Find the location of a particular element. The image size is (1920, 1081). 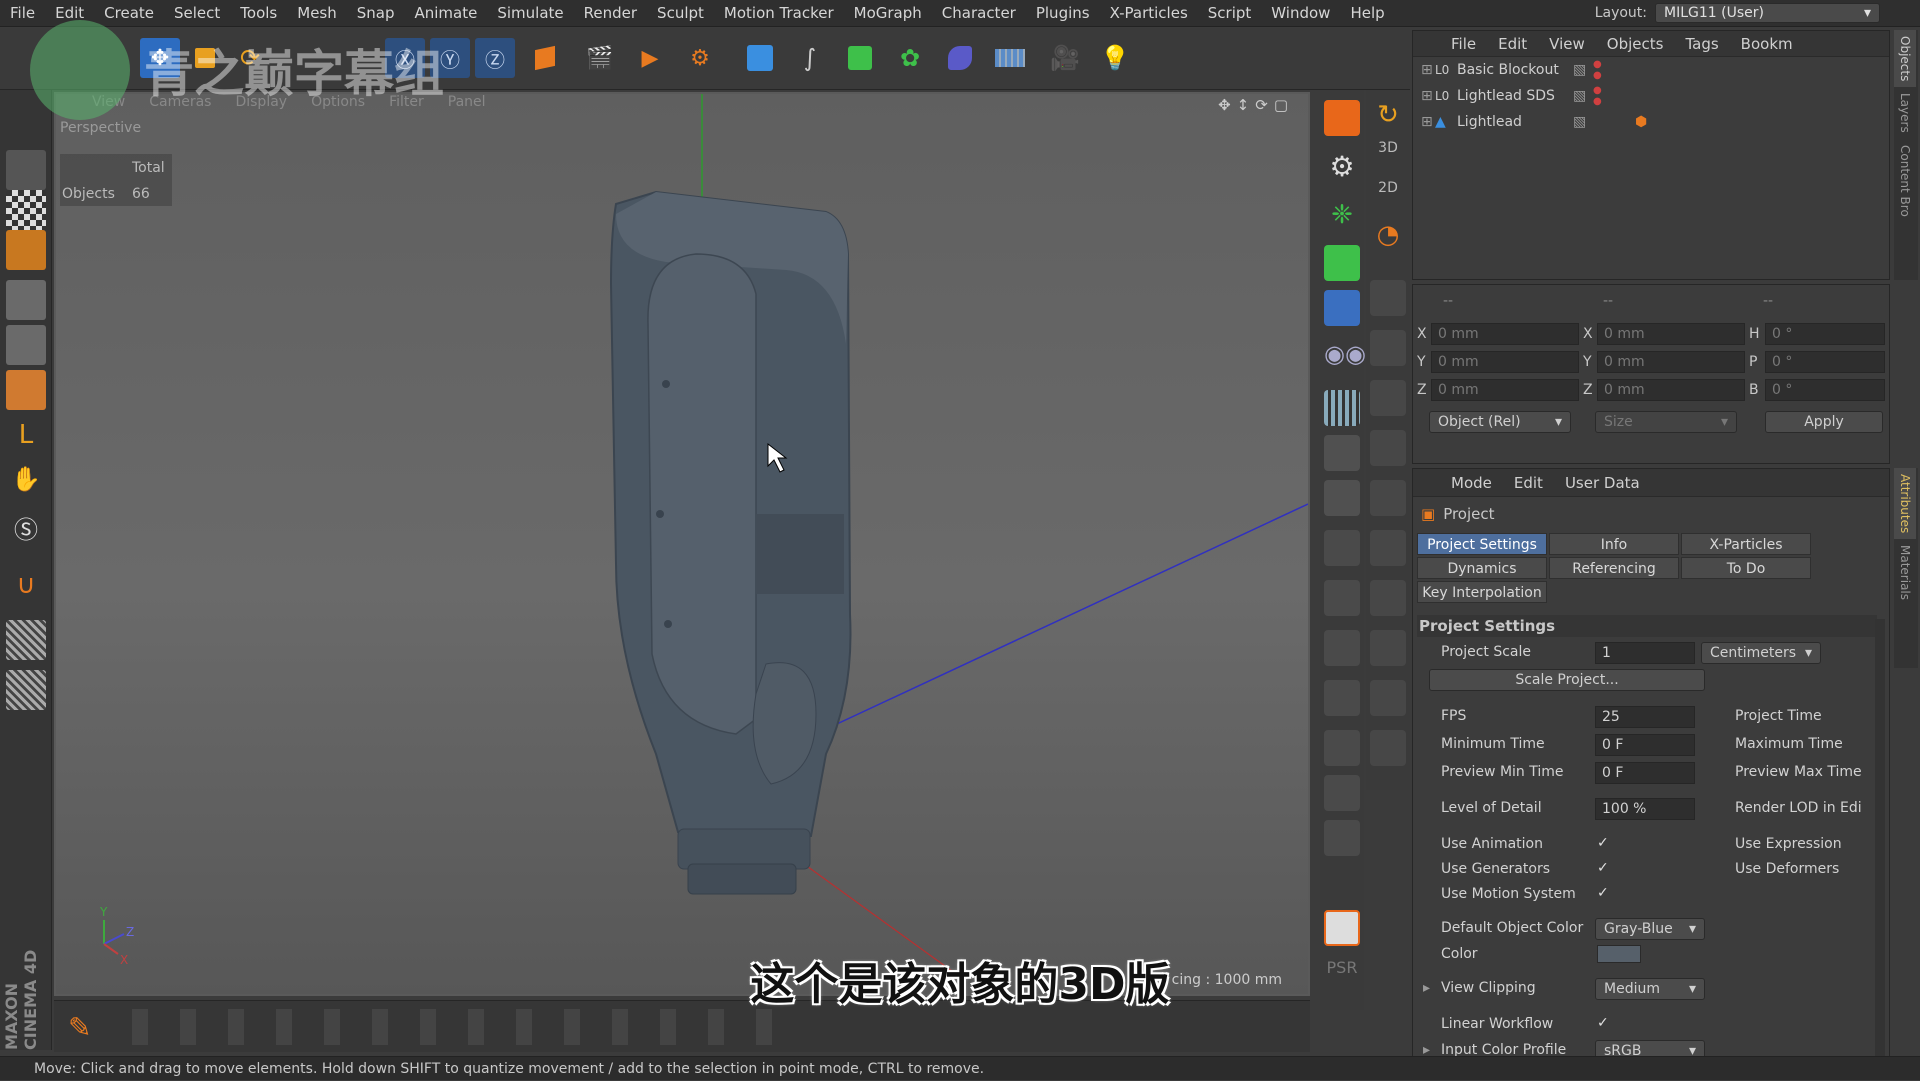

am-menu-edit: Edit is located at coordinates (1528, 483).